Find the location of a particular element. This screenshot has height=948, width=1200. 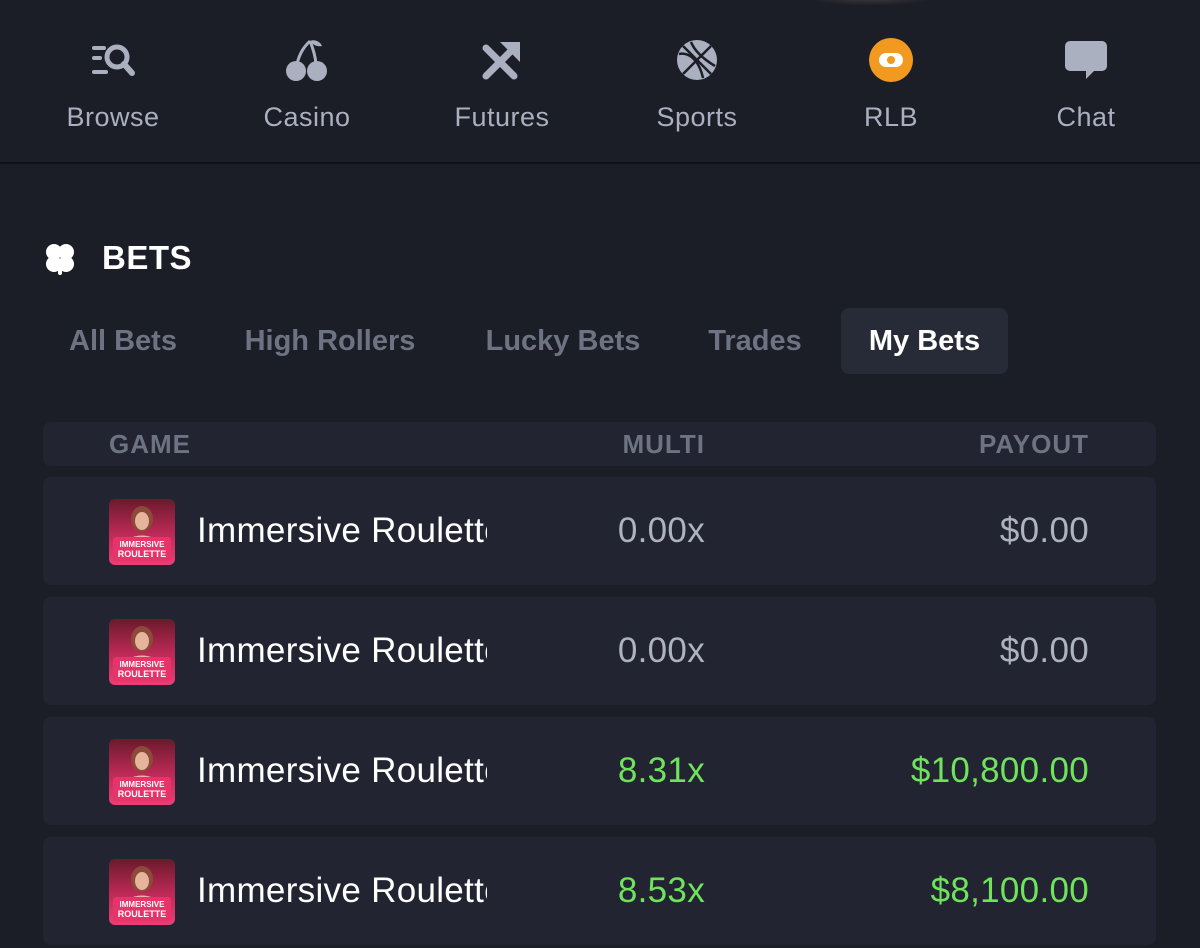

tab-trades: Trades is located at coordinates (755, 341).